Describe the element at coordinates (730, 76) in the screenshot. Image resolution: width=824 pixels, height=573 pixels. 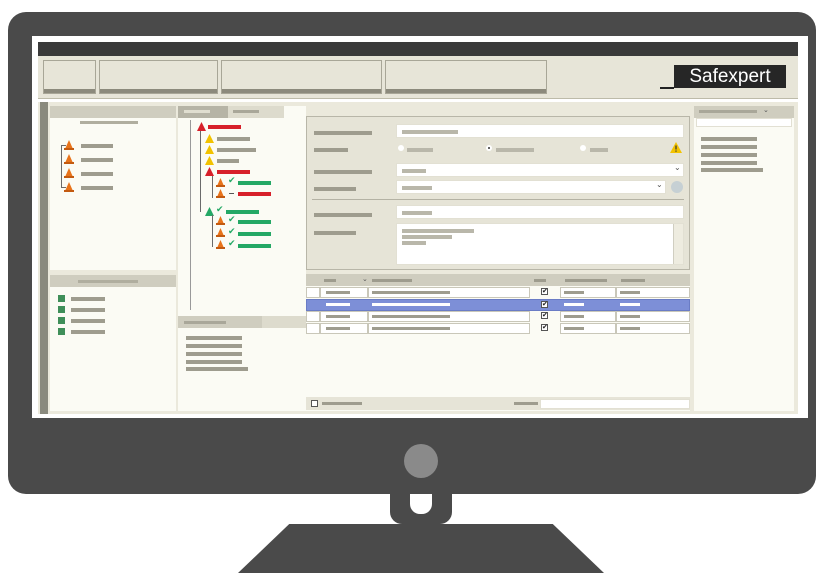
I see `app-logo: Safexpert` at that location.